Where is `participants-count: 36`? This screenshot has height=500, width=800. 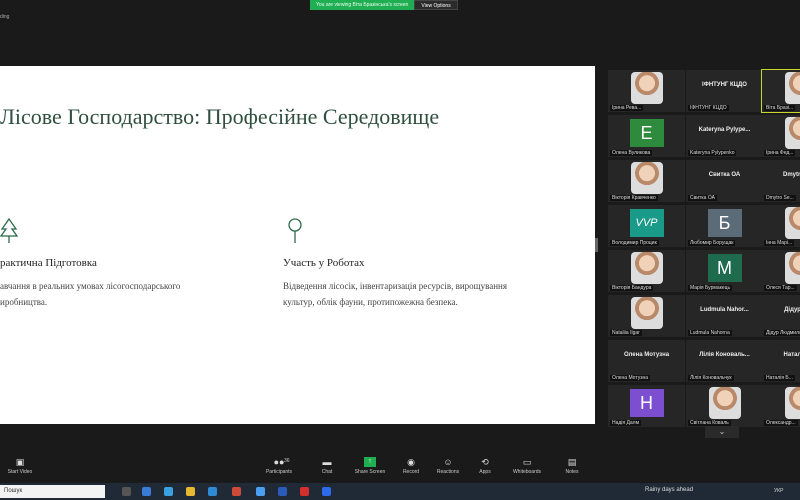
participants-count: 36 is located at coordinates (287, 461).